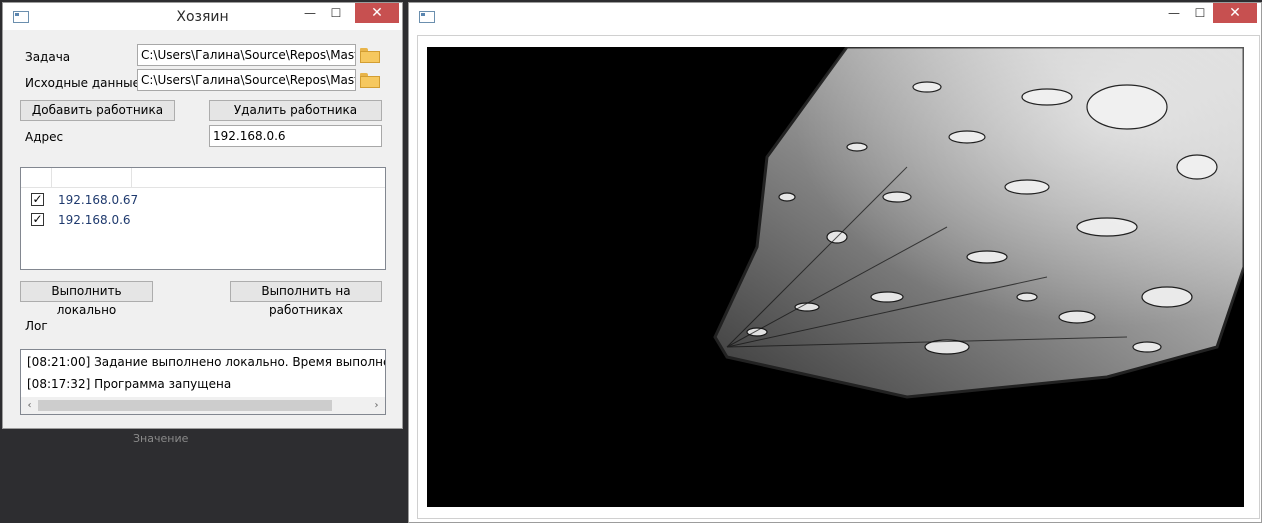 The height and width of the screenshot is (523, 1262). I want to click on log-label: Лог, so click(36, 326).